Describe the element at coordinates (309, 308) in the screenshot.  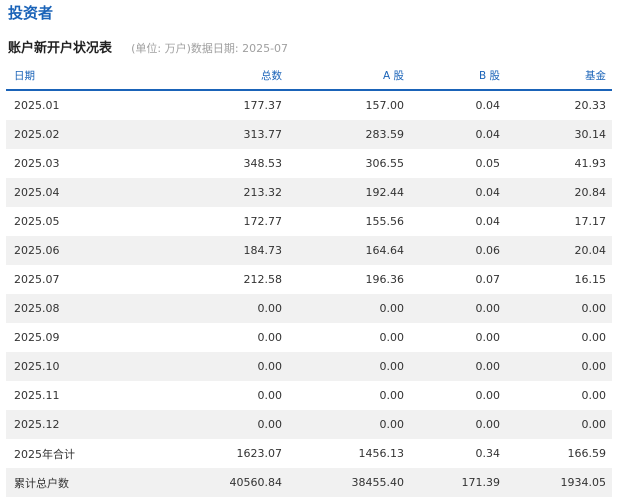
I see `table-row: 2025.08 0.00 0.00 0.00 0.00` at that location.